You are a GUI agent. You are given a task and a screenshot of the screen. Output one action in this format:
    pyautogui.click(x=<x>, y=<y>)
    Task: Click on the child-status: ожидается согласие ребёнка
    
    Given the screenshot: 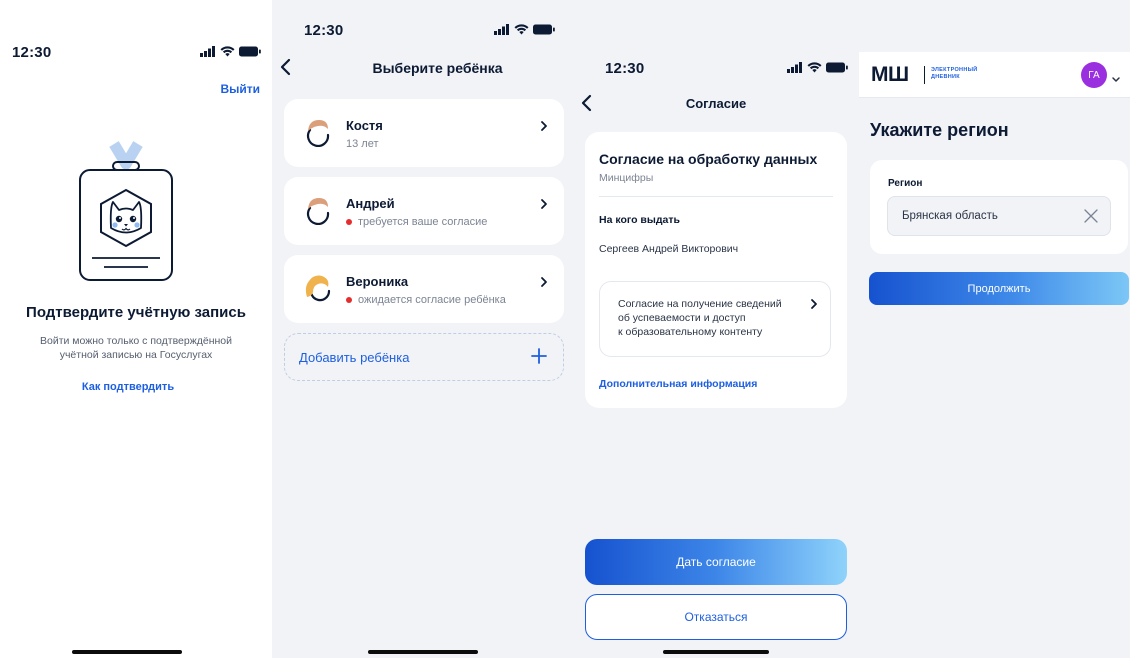 What is the action you would take?
    pyautogui.click(x=426, y=300)
    